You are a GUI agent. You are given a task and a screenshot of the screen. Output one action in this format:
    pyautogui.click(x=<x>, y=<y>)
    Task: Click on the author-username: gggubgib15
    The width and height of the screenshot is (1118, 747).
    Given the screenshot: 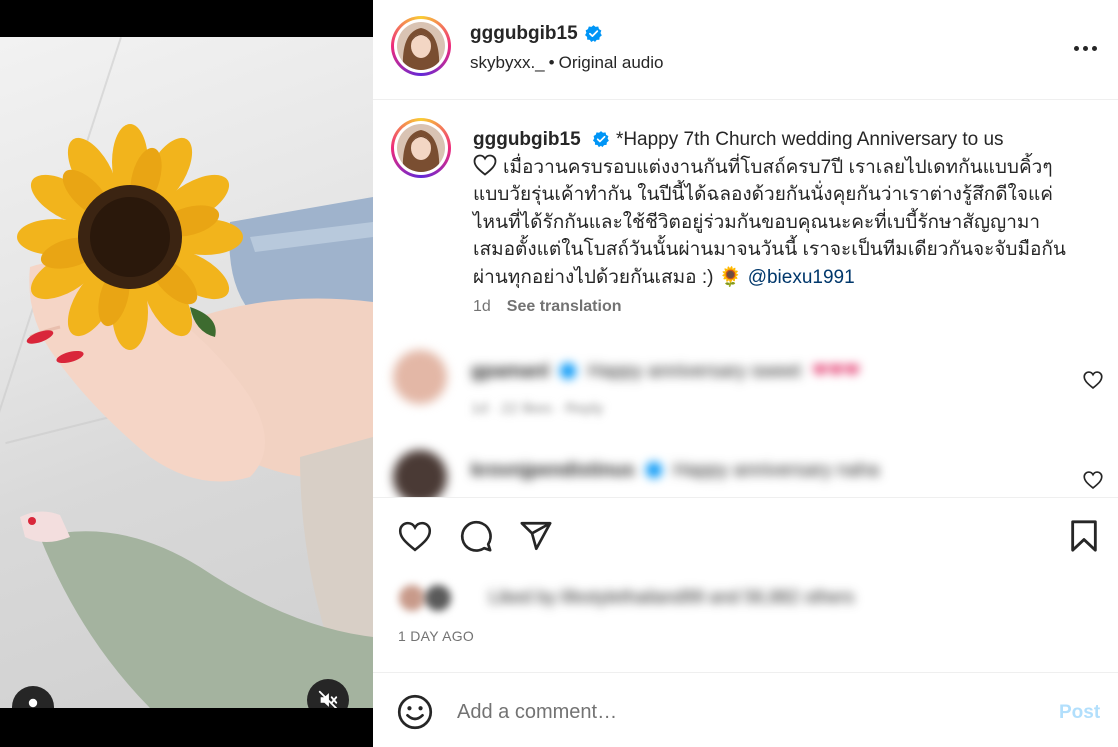 What is the action you would take?
    pyautogui.click(x=536, y=34)
    